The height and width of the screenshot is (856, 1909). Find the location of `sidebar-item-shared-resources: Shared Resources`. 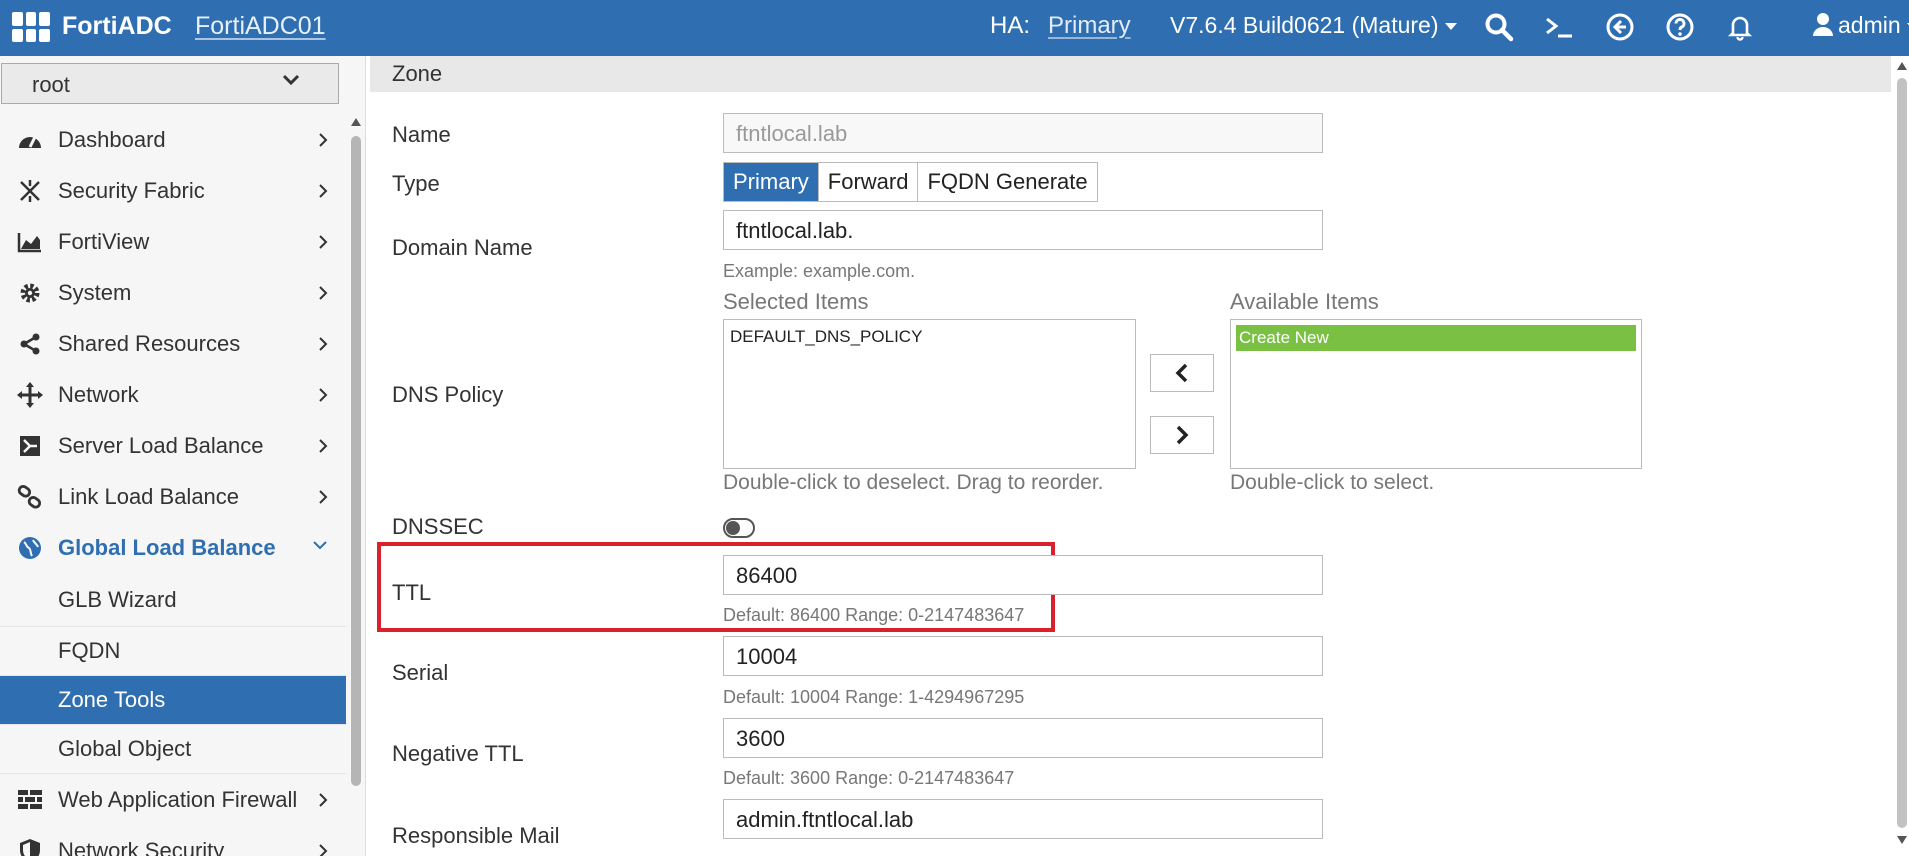

sidebar-item-shared-resources: Shared Resources is located at coordinates (173, 343).